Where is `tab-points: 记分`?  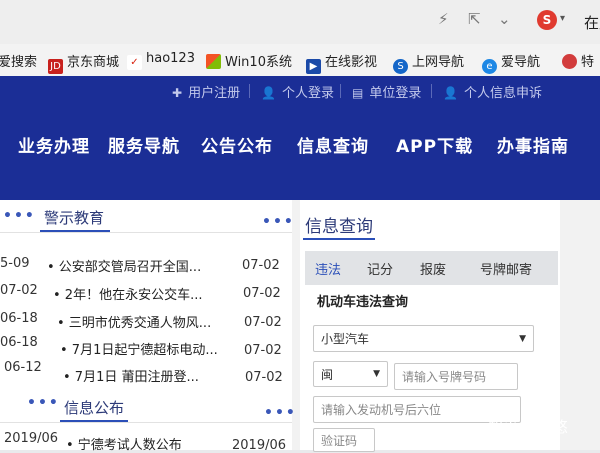 tab-points: 记分 is located at coordinates (380, 268).